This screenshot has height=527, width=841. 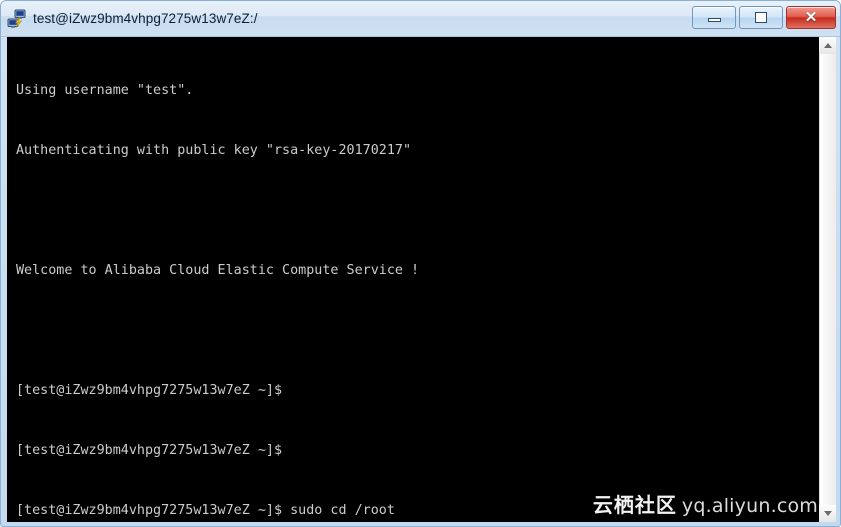 I want to click on scroll-up-button, so click(x=827, y=45).